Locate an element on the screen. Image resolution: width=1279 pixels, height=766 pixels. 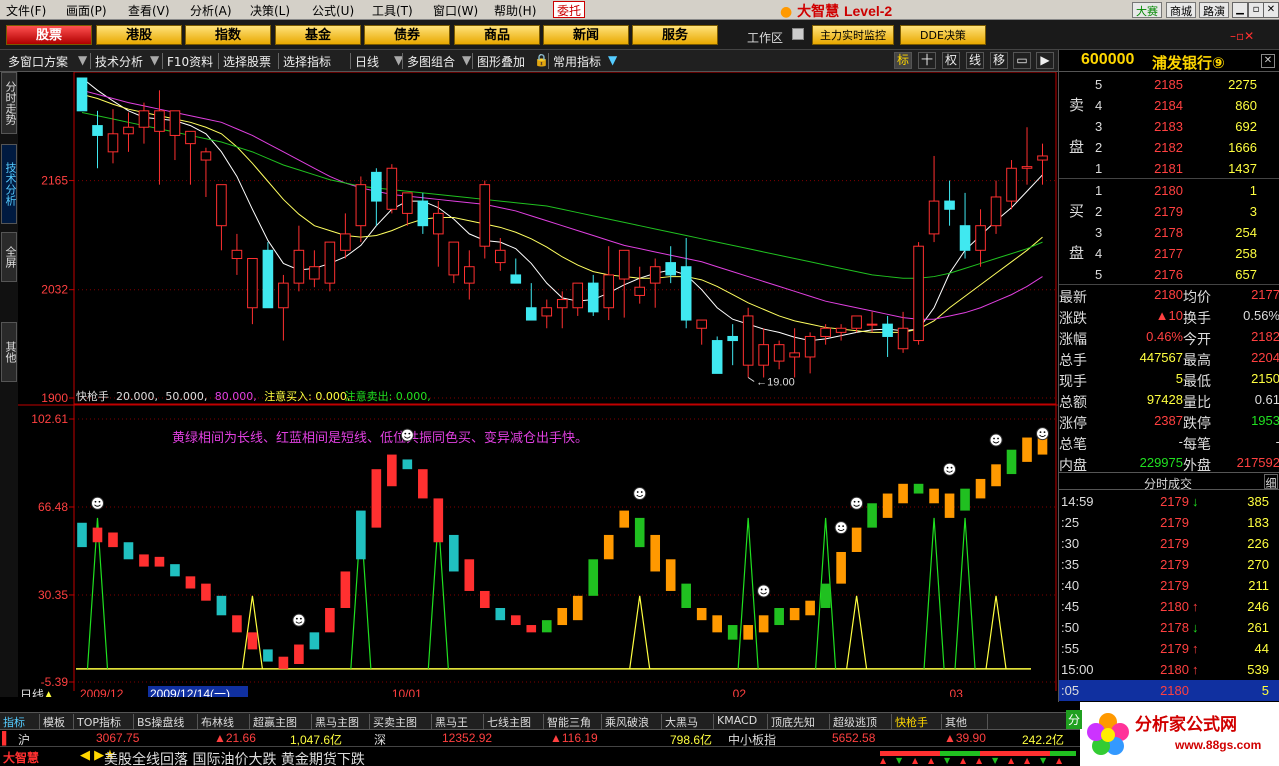
maximize-icon: ▫ is located at coordinates (1256, 10).